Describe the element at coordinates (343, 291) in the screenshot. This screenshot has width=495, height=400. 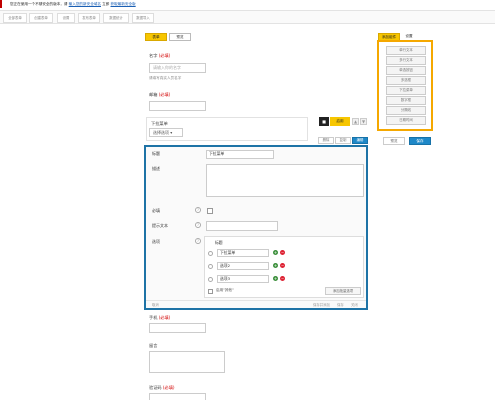
I see `bulk-options-button: 添加批量选项` at that location.